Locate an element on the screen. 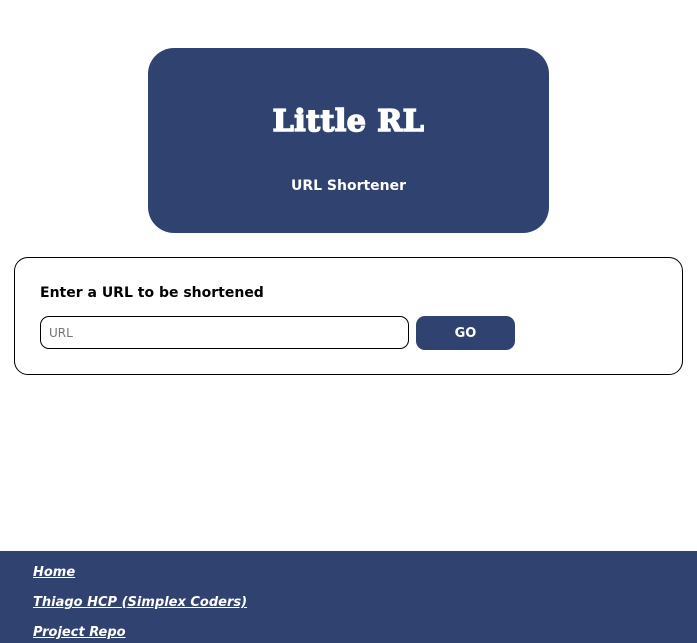 The height and width of the screenshot is (643, 697). footer-link-project-repo: Project Repo is located at coordinates (79, 633).